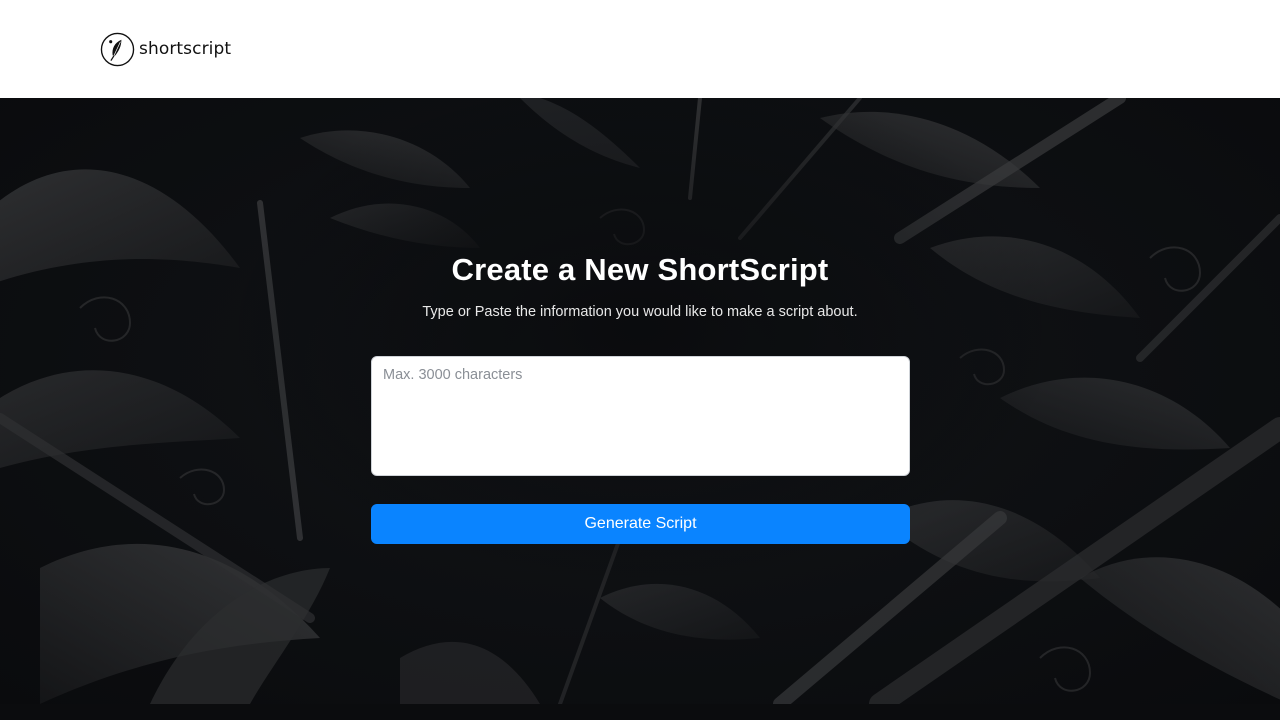 Image resolution: width=1280 pixels, height=720 pixels. What do you see at coordinates (640, 49) in the screenshot?
I see `header: shortscript` at bounding box center [640, 49].